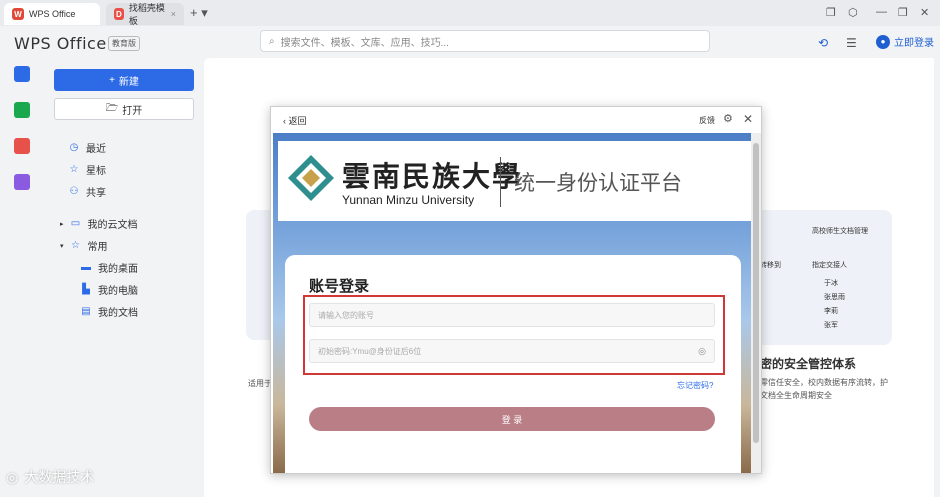 The height and width of the screenshot is (497, 940). I want to click on plus-icon: +, so click(112, 80).